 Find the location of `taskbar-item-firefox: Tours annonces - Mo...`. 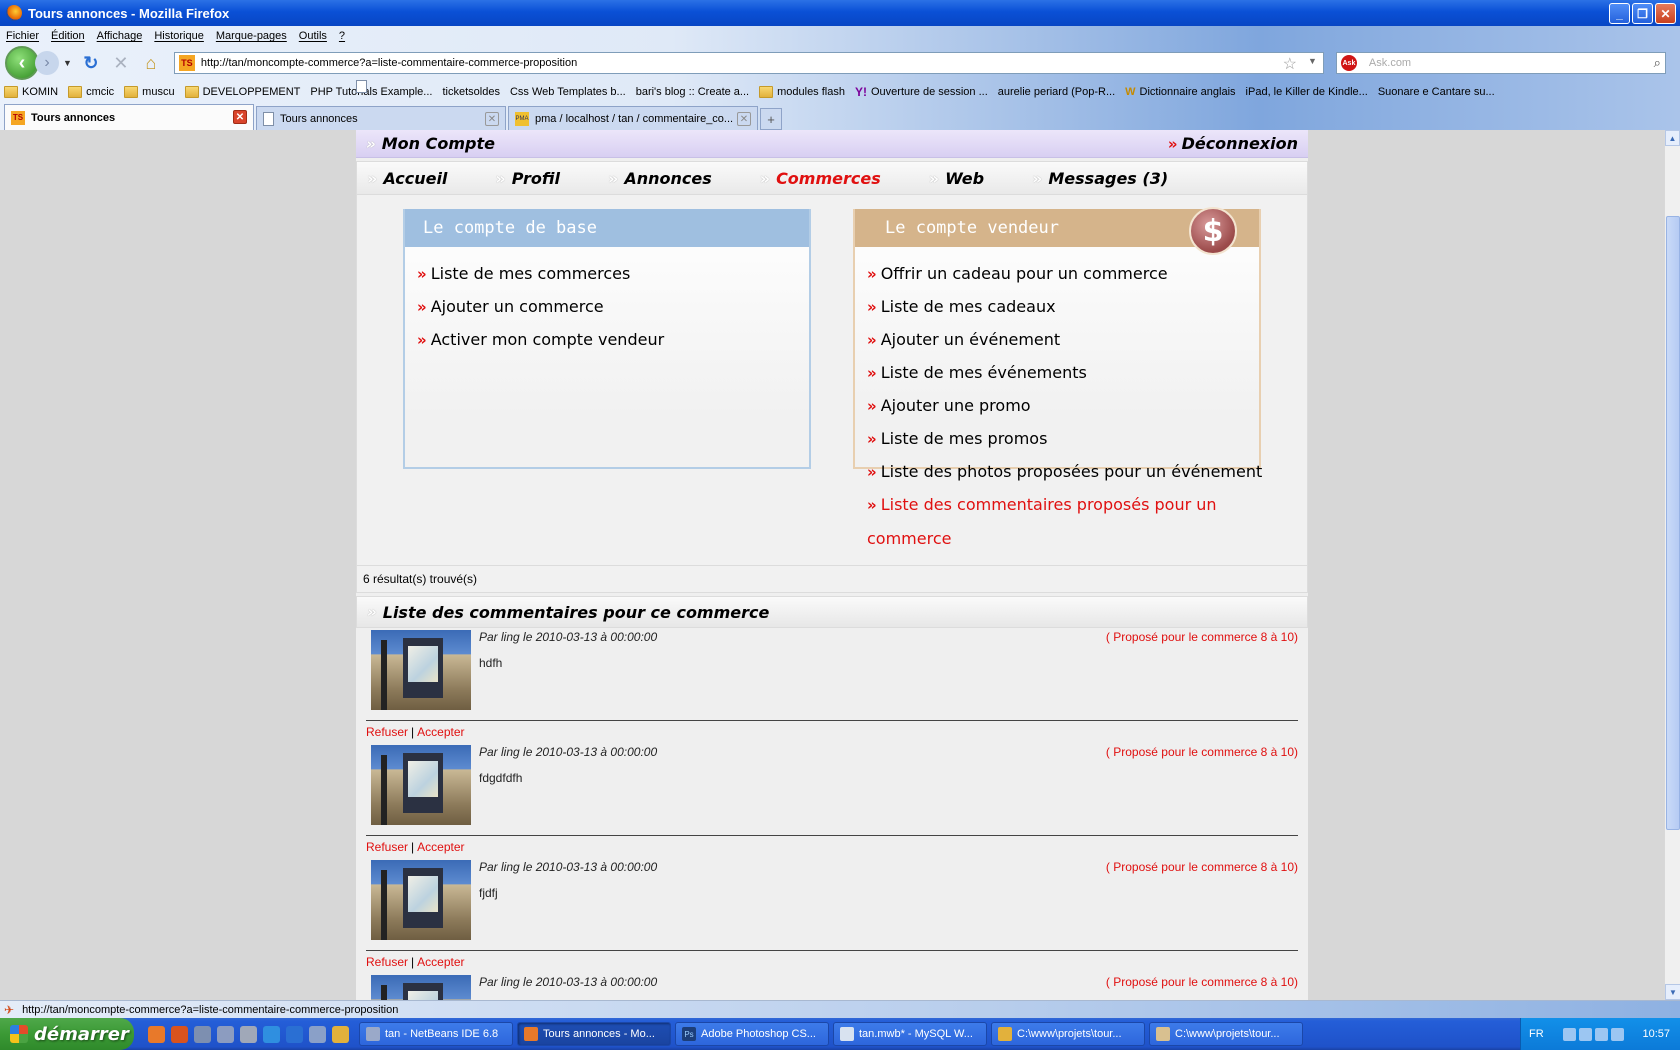

taskbar-item-firefox: Tours annonces - Mo... is located at coordinates (594, 1034).